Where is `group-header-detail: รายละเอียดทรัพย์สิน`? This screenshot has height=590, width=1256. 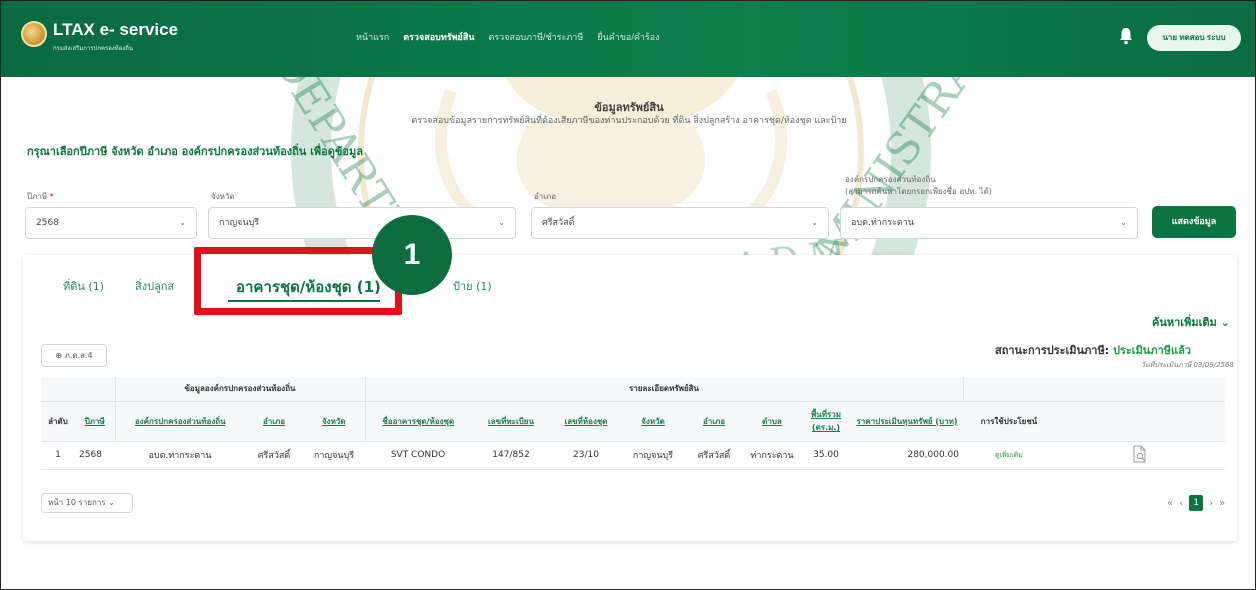
group-header-detail: รายละเอียดทรัพย์สิน is located at coordinates (663, 389).